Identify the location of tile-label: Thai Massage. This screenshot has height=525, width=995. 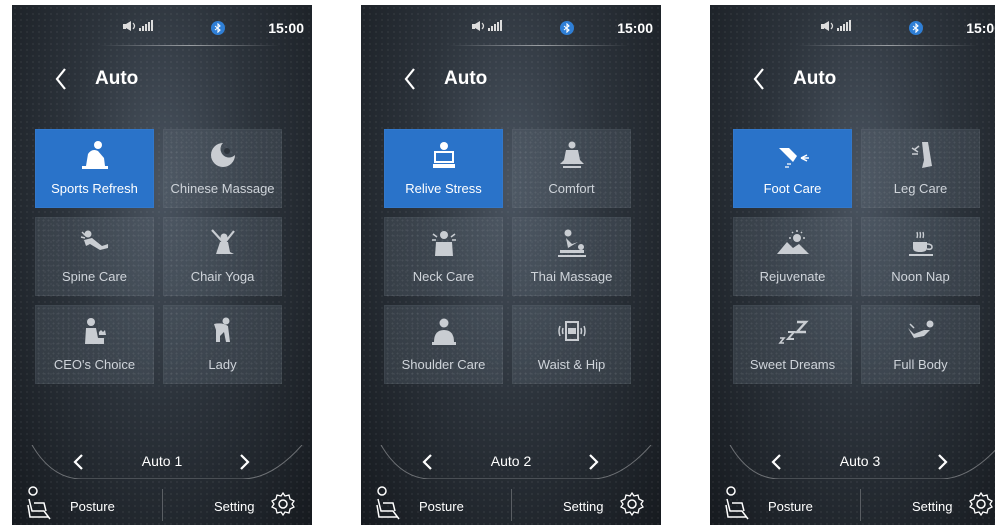
(571, 276).